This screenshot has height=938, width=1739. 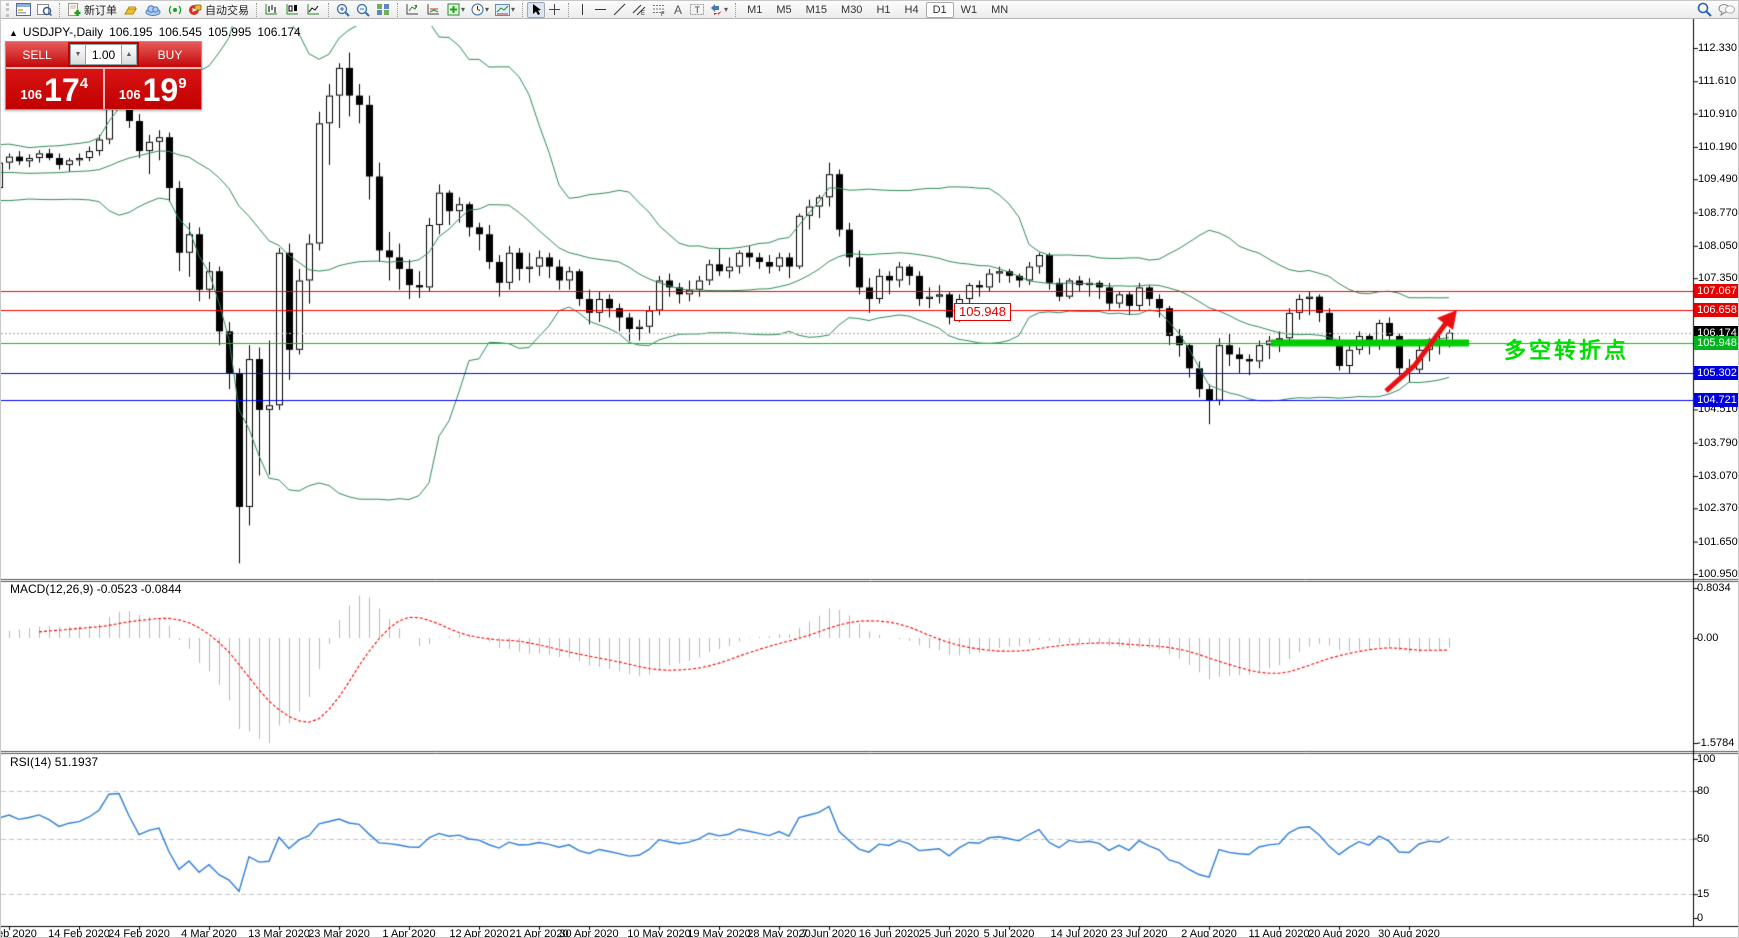 I want to click on signals-icon, so click(x=175, y=10).